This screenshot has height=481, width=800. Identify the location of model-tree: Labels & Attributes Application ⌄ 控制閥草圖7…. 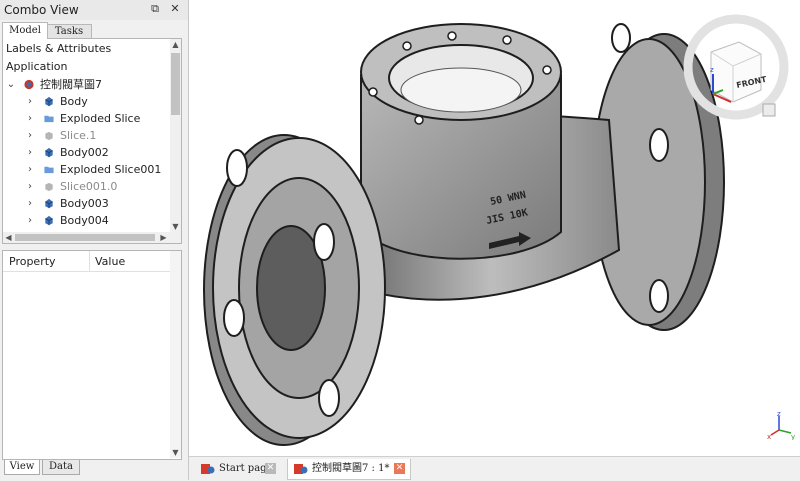
(92, 141).